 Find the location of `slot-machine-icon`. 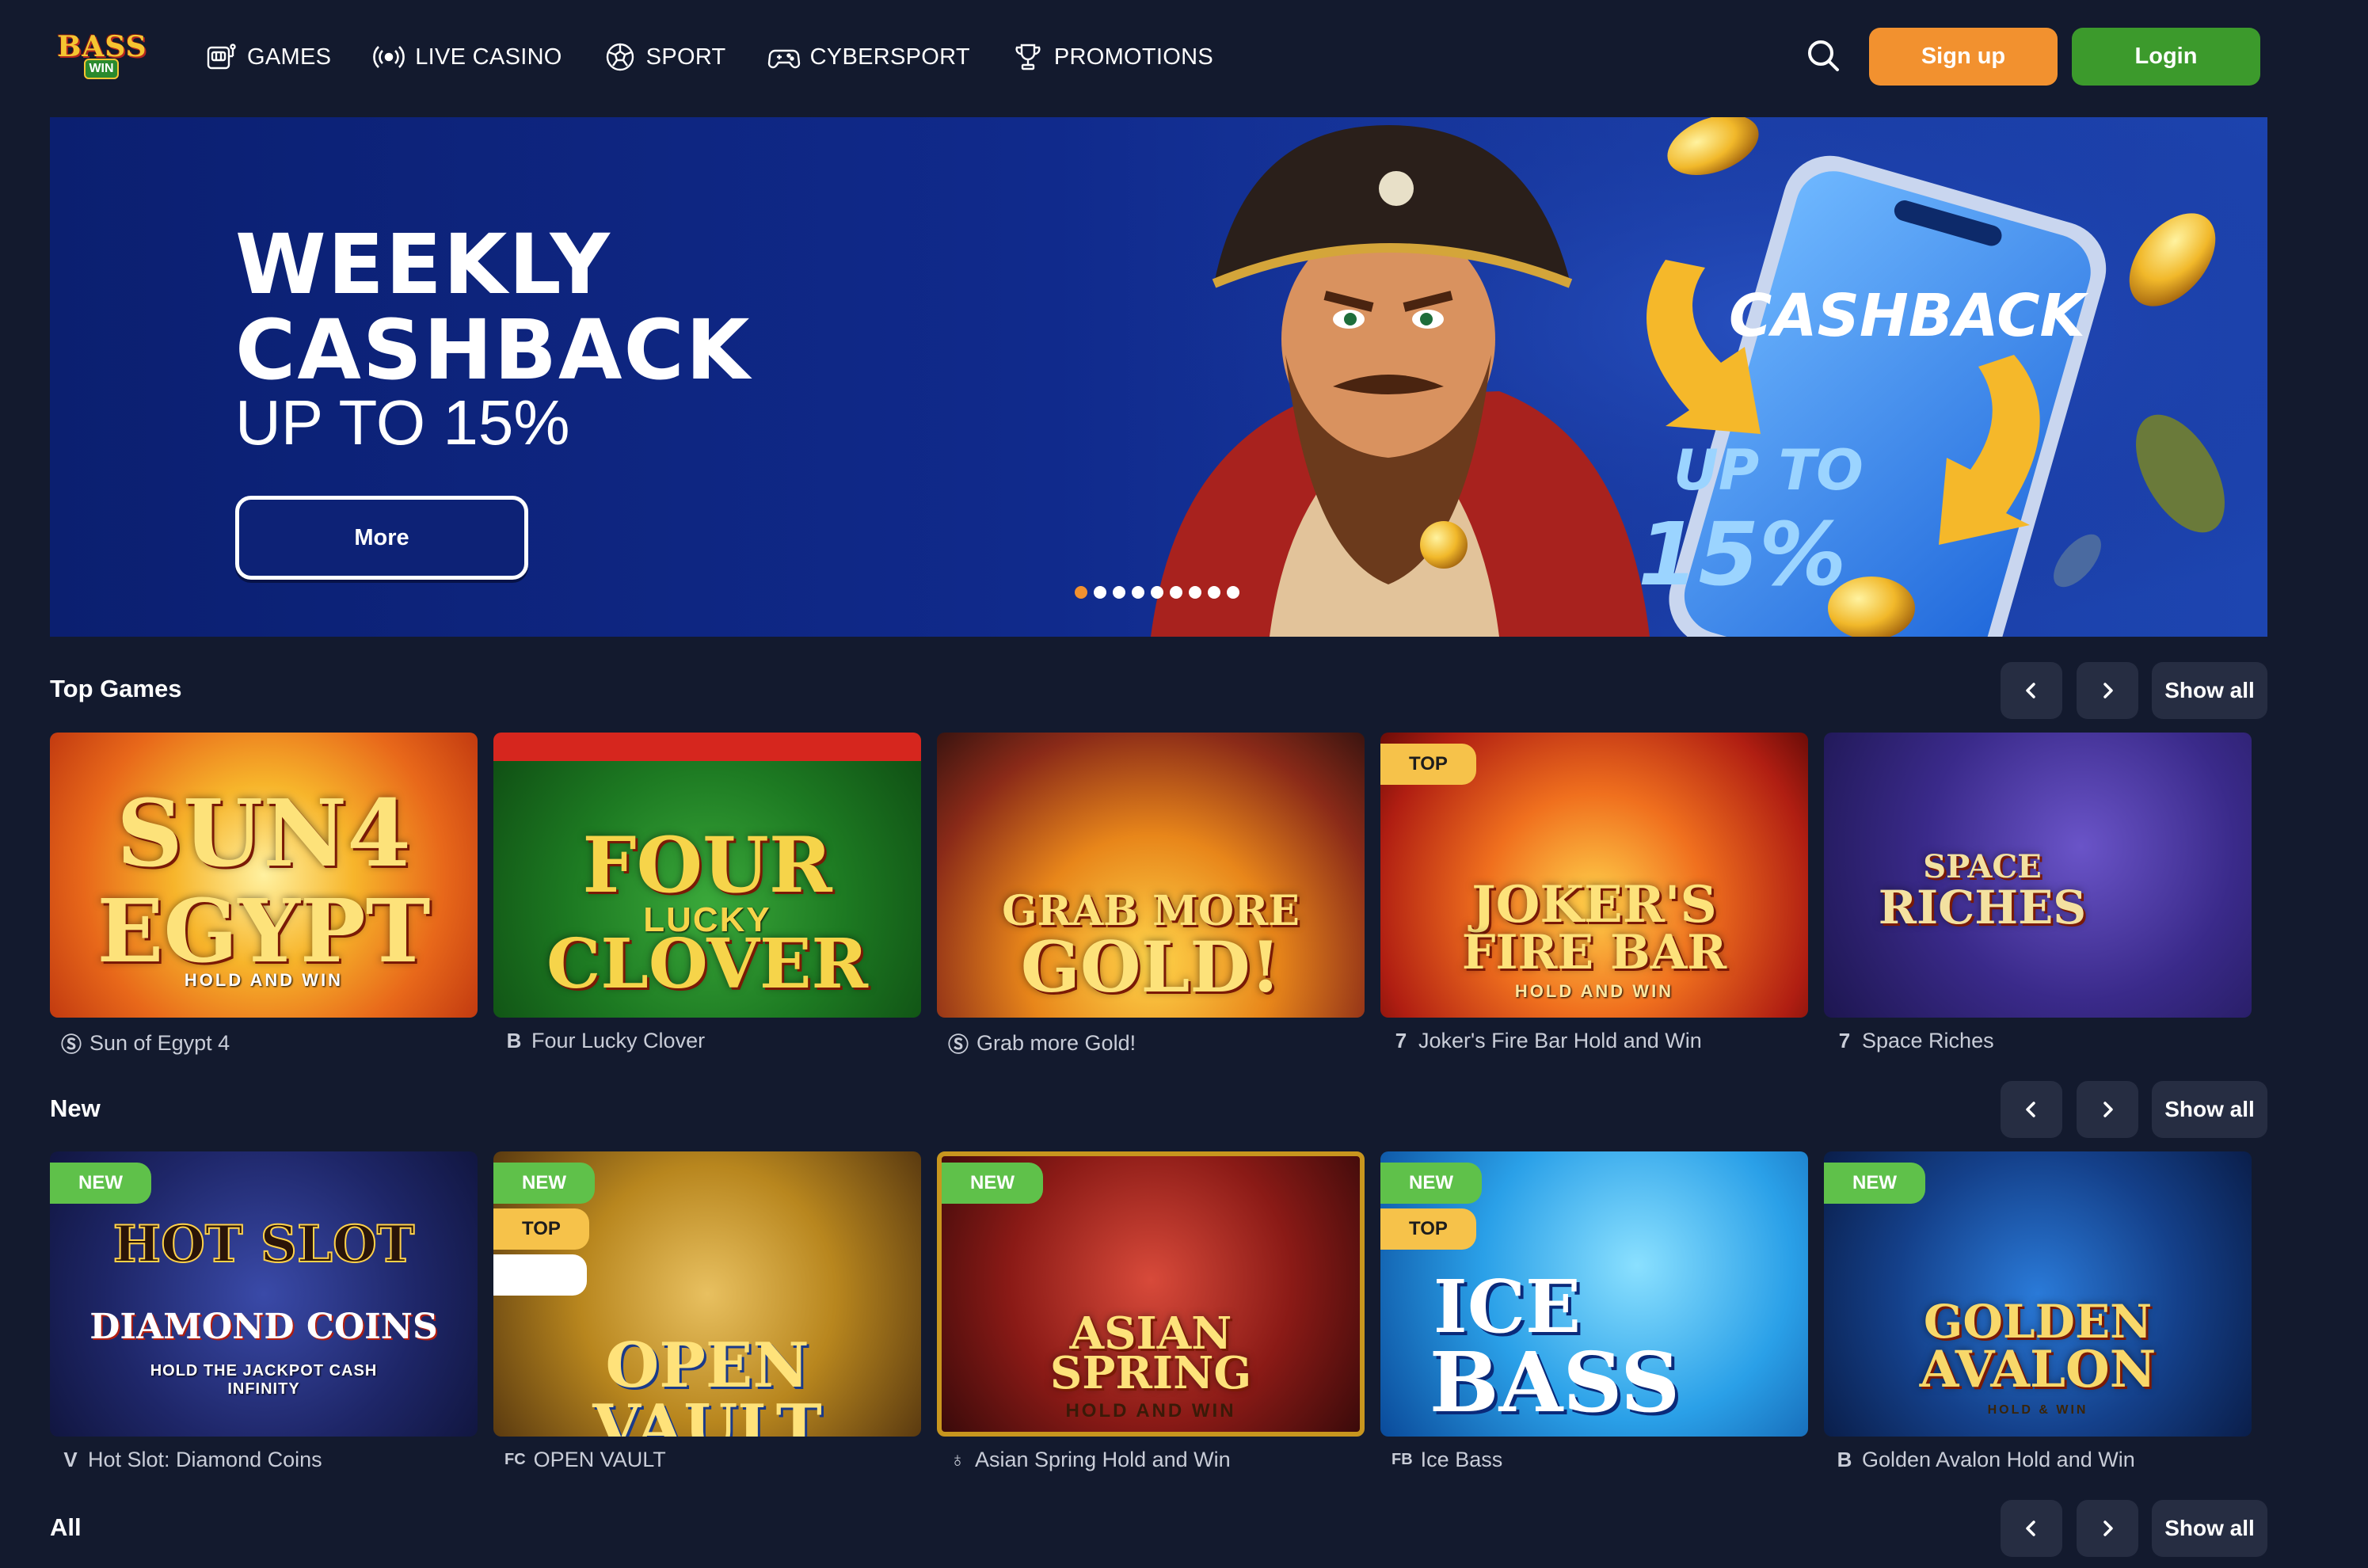

slot-machine-icon is located at coordinates (221, 57).